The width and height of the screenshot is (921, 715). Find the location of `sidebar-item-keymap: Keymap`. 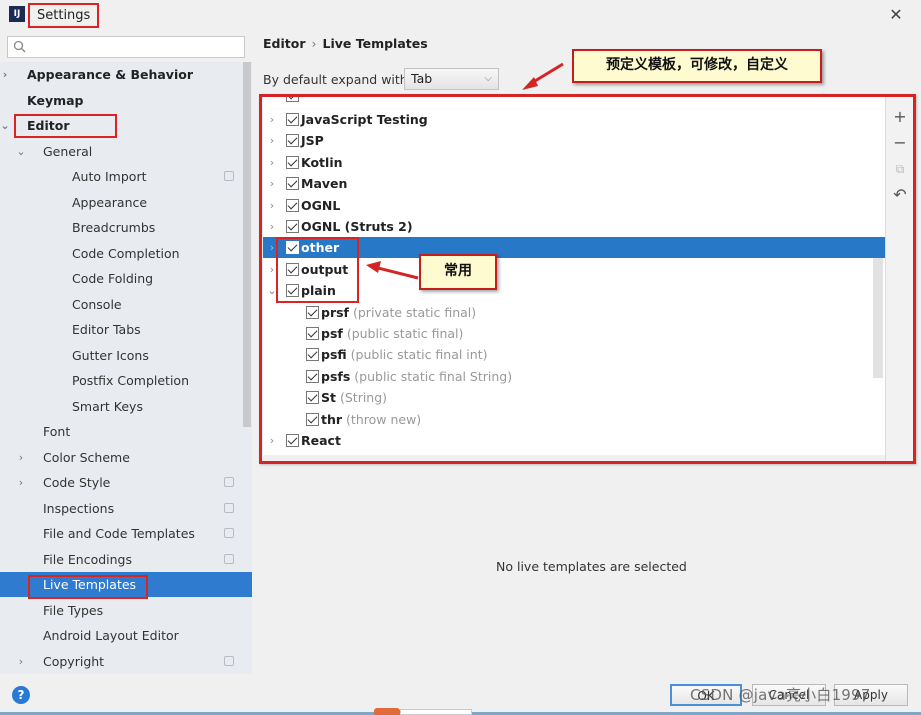

sidebar-item-keymap: Keymap is located at coordinates (121, 100).